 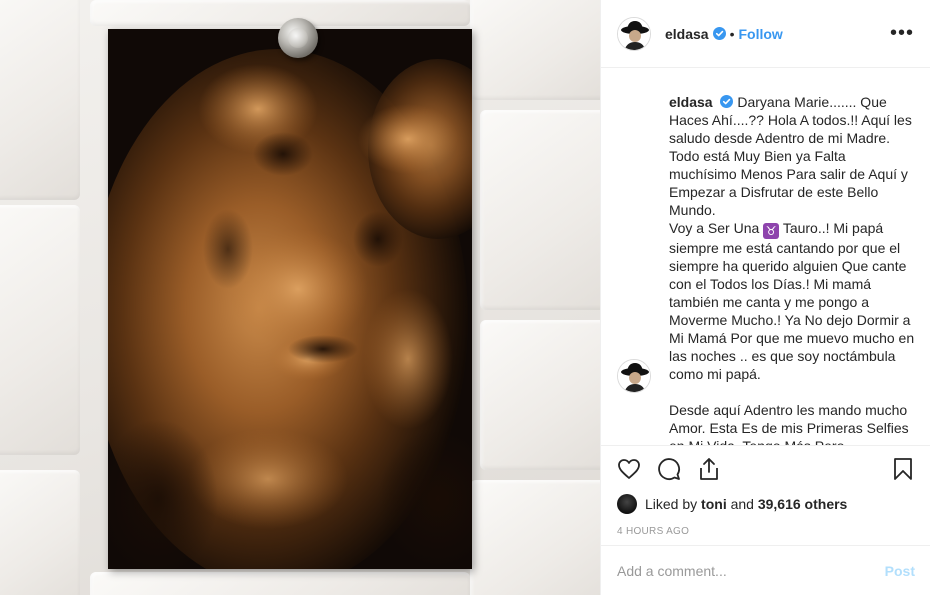 I want to click on caption-paragraph-2-start: Voy a Ser Una, so click(x=714, y=228).